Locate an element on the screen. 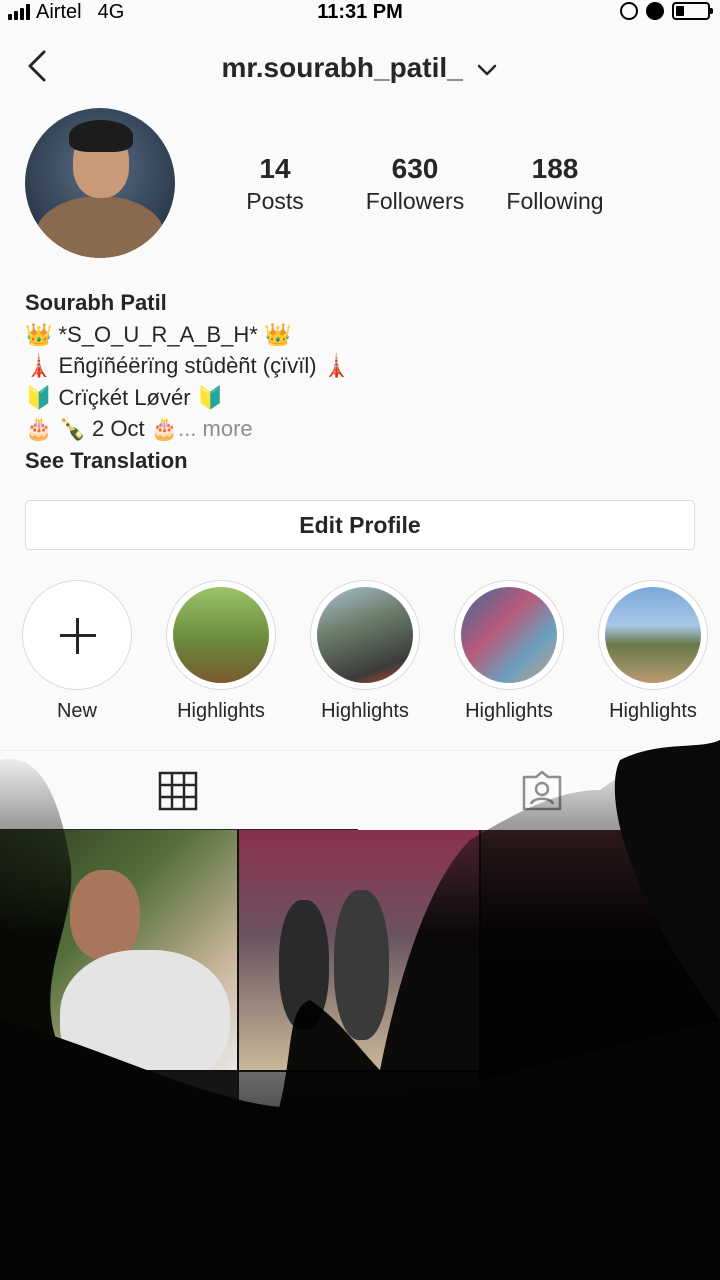 The image size is (720, 1280). grid-icon is located at coordinates (178, 791).